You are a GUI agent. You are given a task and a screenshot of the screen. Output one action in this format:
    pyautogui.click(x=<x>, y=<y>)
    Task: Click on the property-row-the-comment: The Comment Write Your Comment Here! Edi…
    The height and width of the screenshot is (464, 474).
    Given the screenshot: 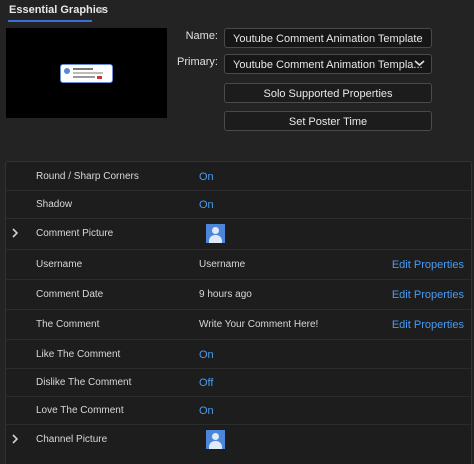 What is the action you would take?
    pyautogui.click(x=238, y=325)
    